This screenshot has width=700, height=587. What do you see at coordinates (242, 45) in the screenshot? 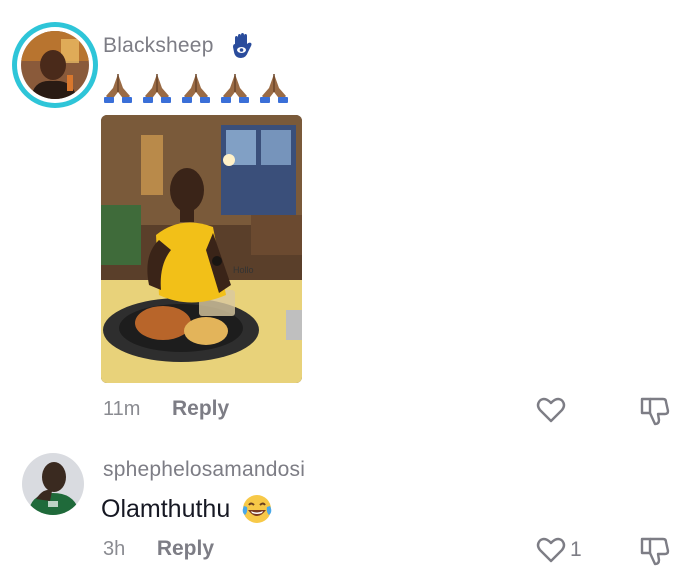
I see `hamsa-hand-icon` at bounding box center [242, 45].